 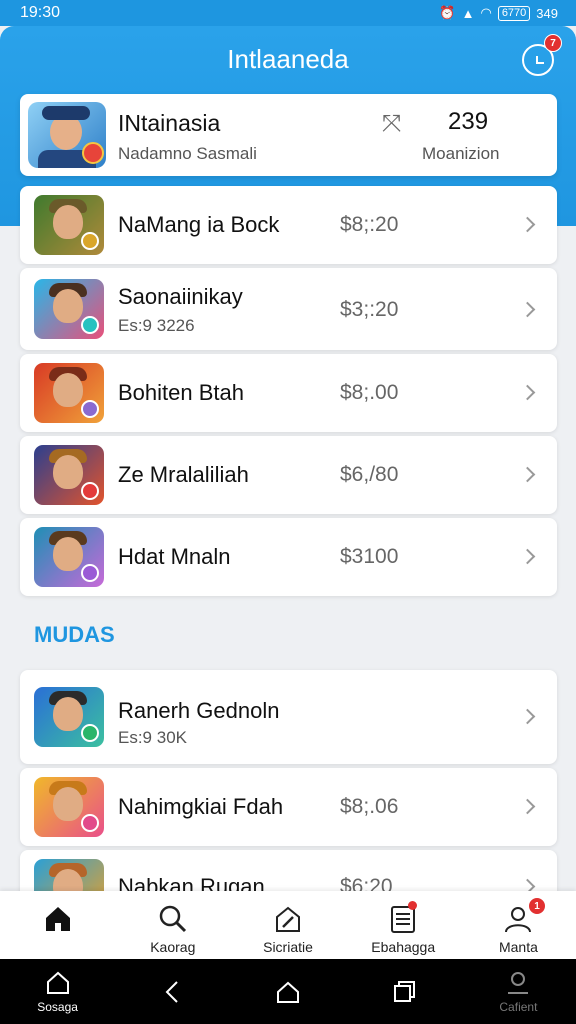 What do you see at coordinates (169, 123) in the screenshot?
I see `hero-title: INtainasia` at bounding box center [169, 123].